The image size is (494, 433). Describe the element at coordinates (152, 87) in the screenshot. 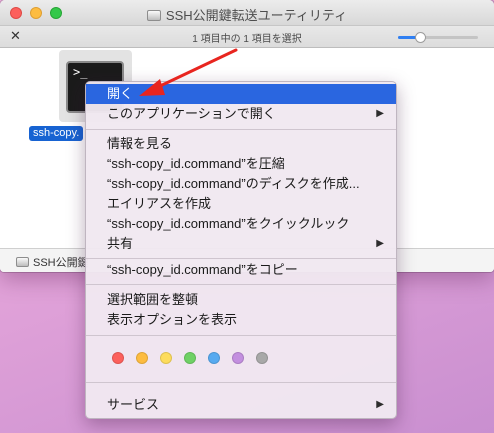

I see `annotation-arrow-head` at that location.